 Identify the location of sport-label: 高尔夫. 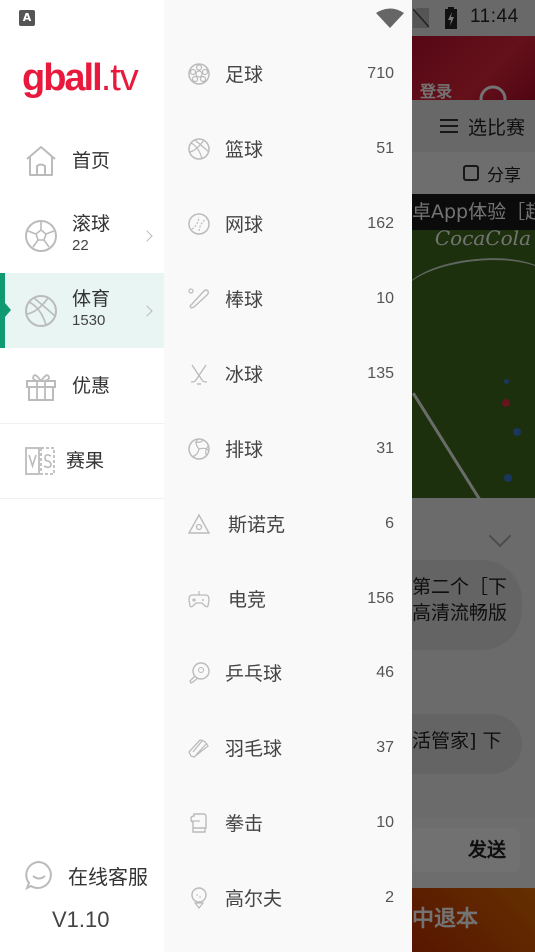
(254, 899).